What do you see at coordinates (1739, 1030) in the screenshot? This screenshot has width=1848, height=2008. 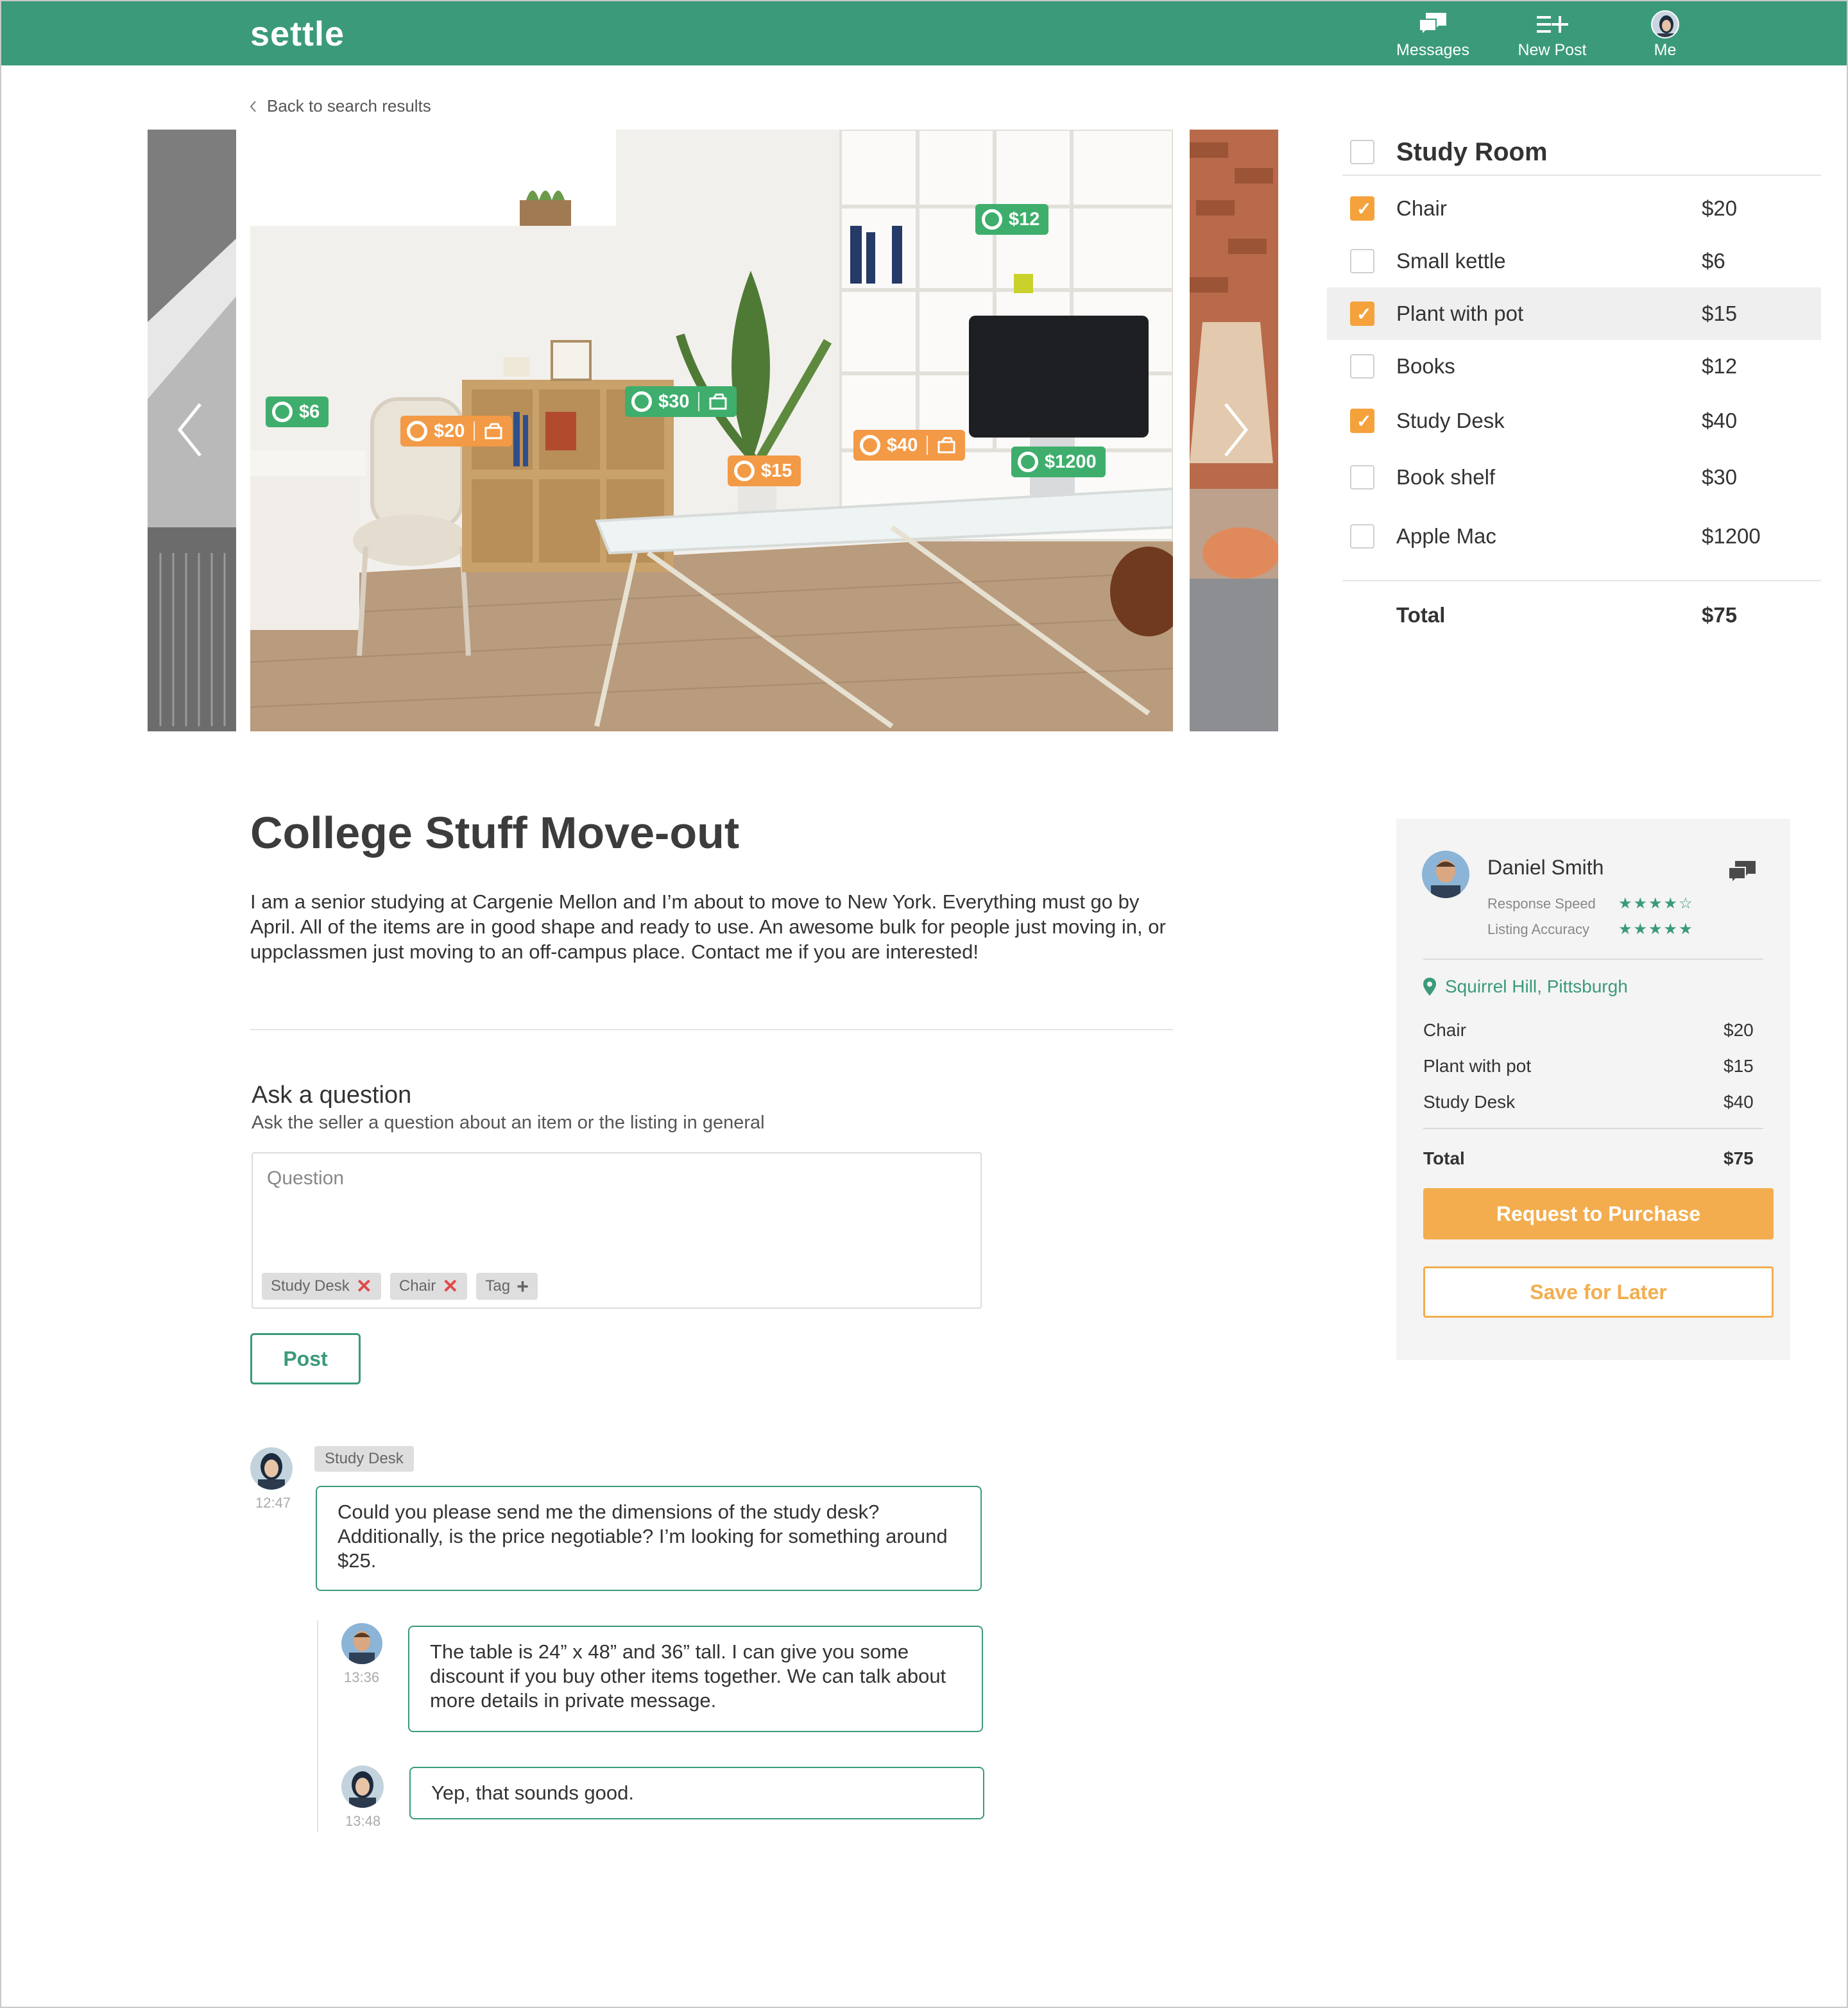 I see `selected-item-price: $20` at bounding box center [1739, 1030].